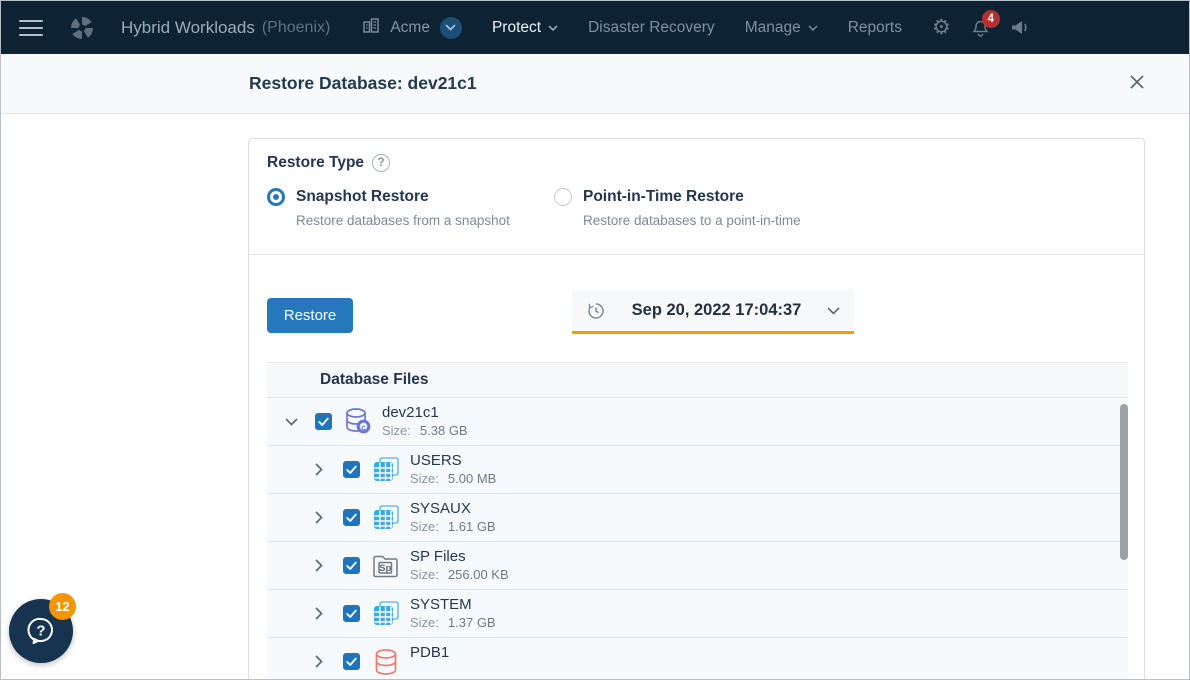 The width and height of the screenshot is (1190, 680). I want to click on nav-utility-icons: ⚙ 4, so click(991, 24).